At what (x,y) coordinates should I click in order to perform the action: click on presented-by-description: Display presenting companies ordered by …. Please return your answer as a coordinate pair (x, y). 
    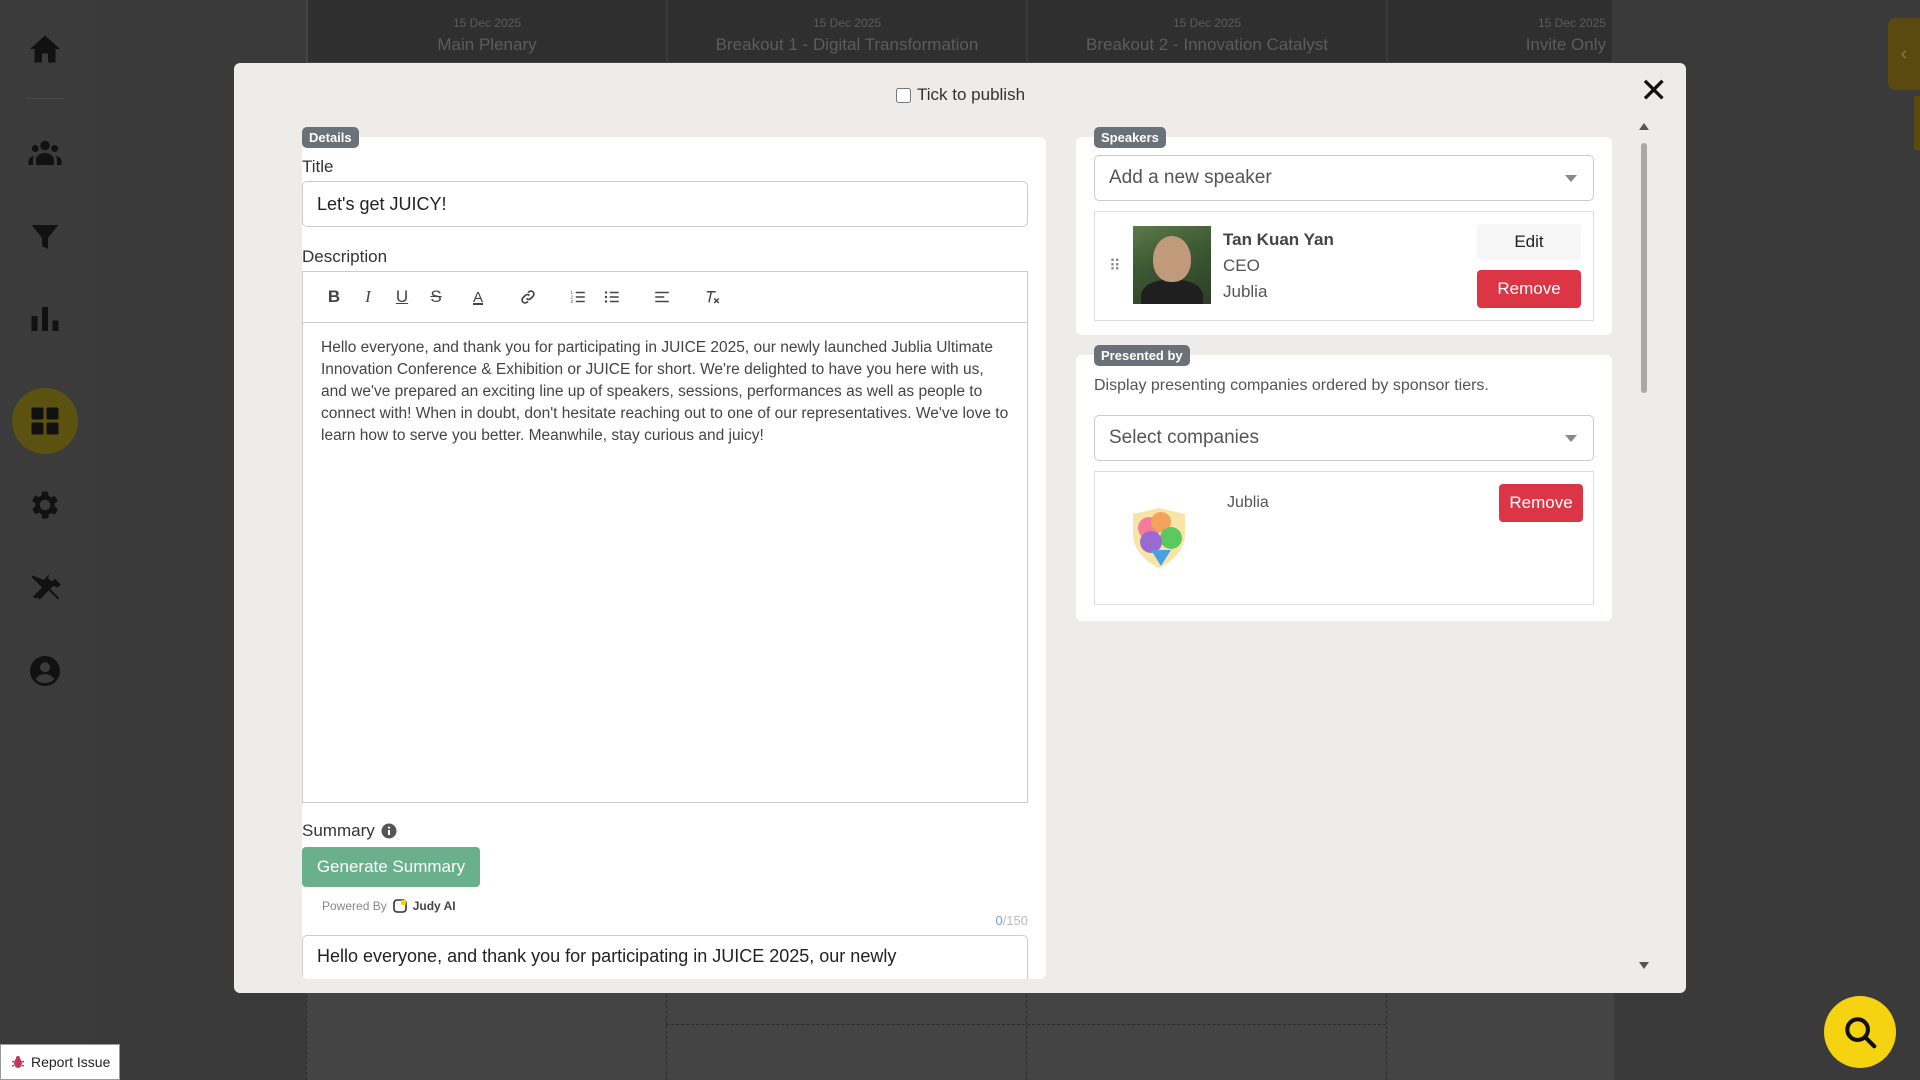
    Looking at the image, I should click on (1291, 385).